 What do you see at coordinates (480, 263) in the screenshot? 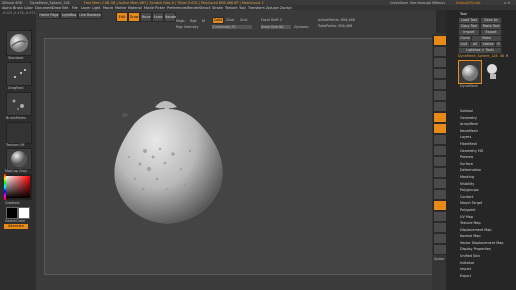
I see `palette-initialize: Initialize` at bounding box center [480, 263].